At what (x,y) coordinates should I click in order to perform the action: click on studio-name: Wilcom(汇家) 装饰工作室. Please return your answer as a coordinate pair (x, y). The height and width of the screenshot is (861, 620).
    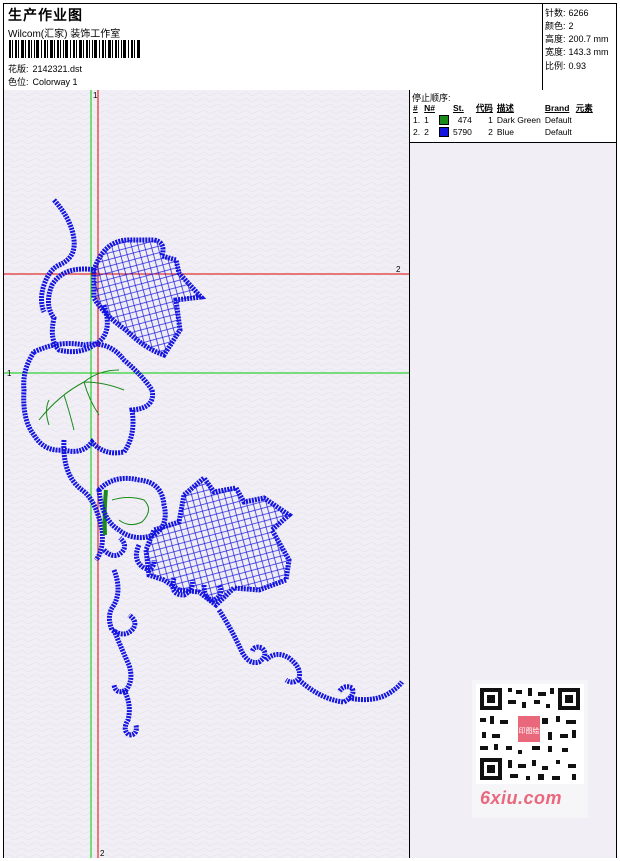
    Looking at the image, I should click on (64, 34).